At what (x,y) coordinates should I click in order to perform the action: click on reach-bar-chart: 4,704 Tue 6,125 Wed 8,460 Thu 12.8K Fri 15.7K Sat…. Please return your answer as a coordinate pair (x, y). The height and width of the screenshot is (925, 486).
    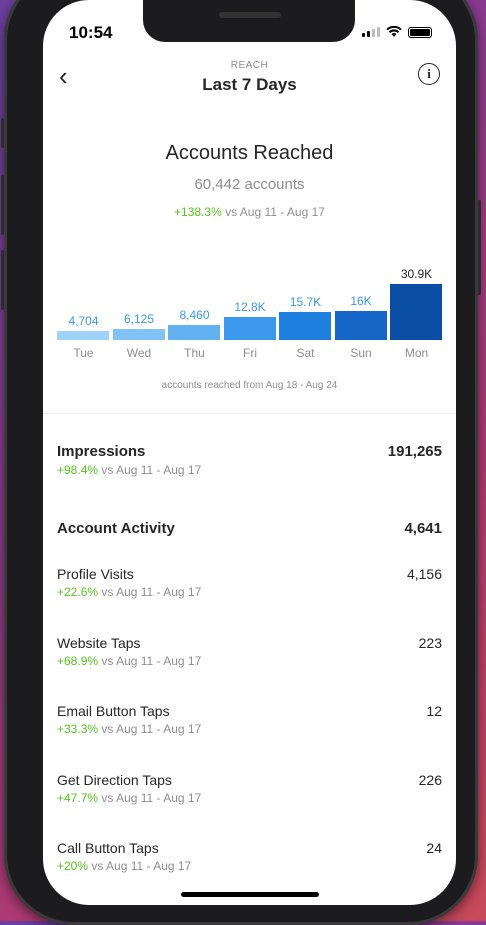
    Looking at the image, I should click on (249, 315).